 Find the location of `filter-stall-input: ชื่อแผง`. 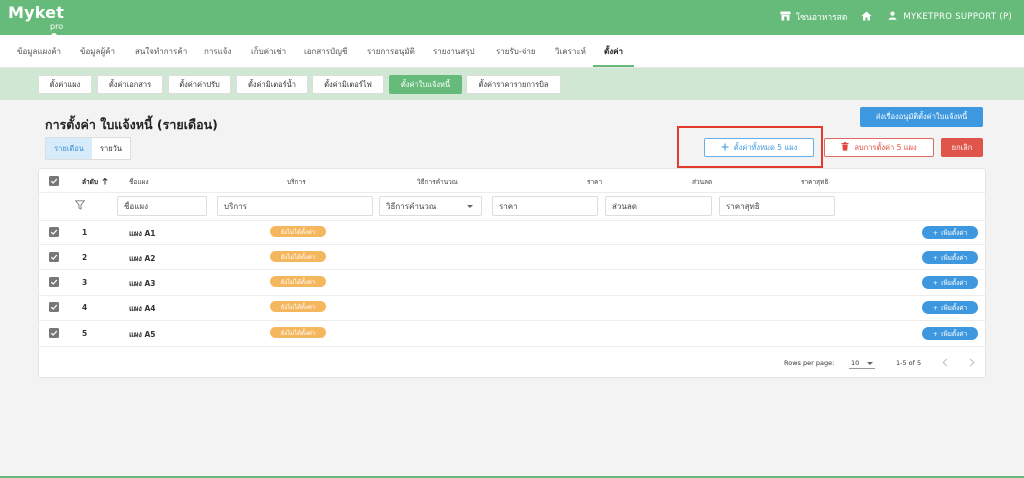

filter-stall-input: ชื่อแผง is located at coordinates (162, 206).